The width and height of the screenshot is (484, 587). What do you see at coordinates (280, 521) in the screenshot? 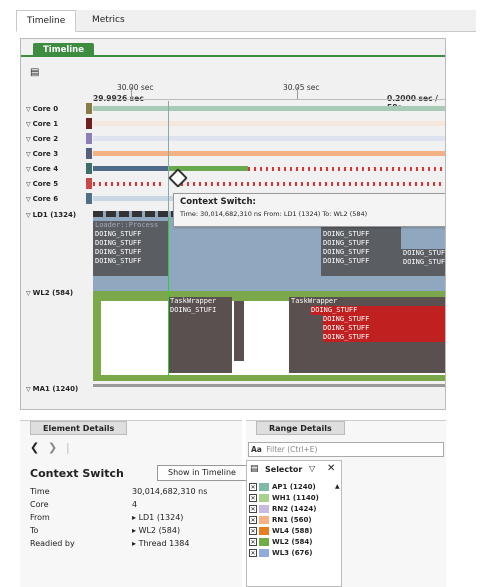
I see `selector-item: ✕ RN1 (560)` at bounding box center [280, 521].